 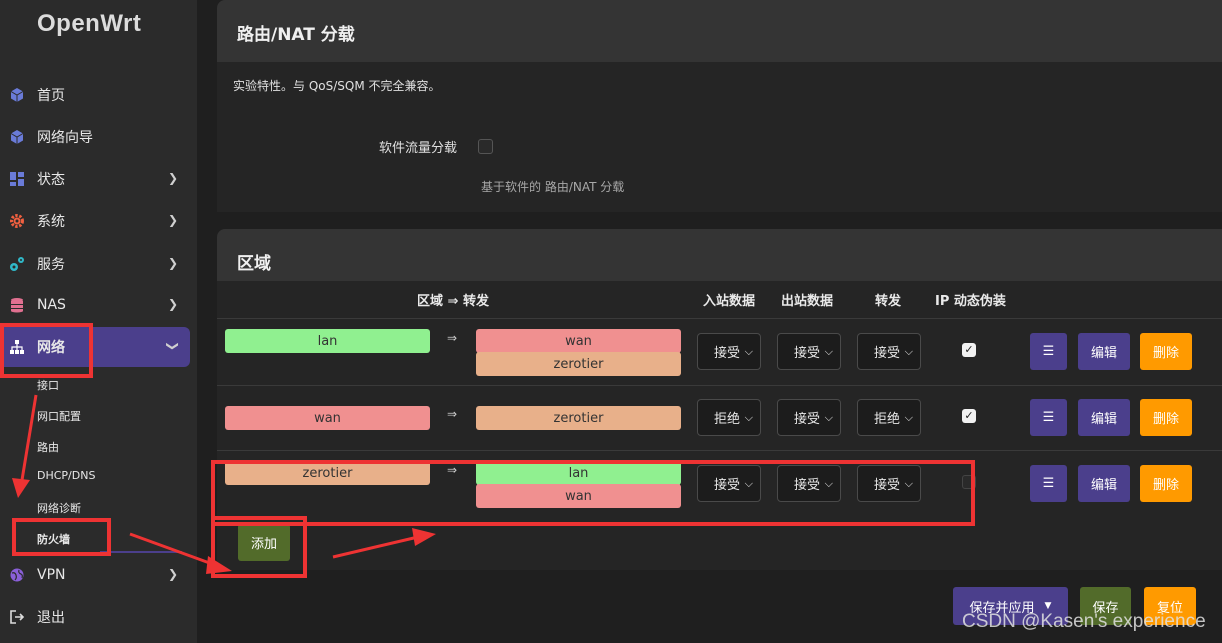 What do you see at coordinates (95, 575) in the screenshot?
I see `nav-vpn: VPN ❯` at bounding box center [95, 575].